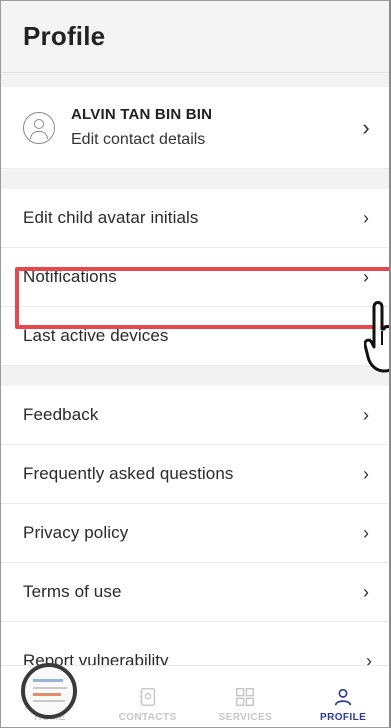  Describe the element at coordinates (195, 37) in the screenshot. I see `page-header: Profile` at that location.